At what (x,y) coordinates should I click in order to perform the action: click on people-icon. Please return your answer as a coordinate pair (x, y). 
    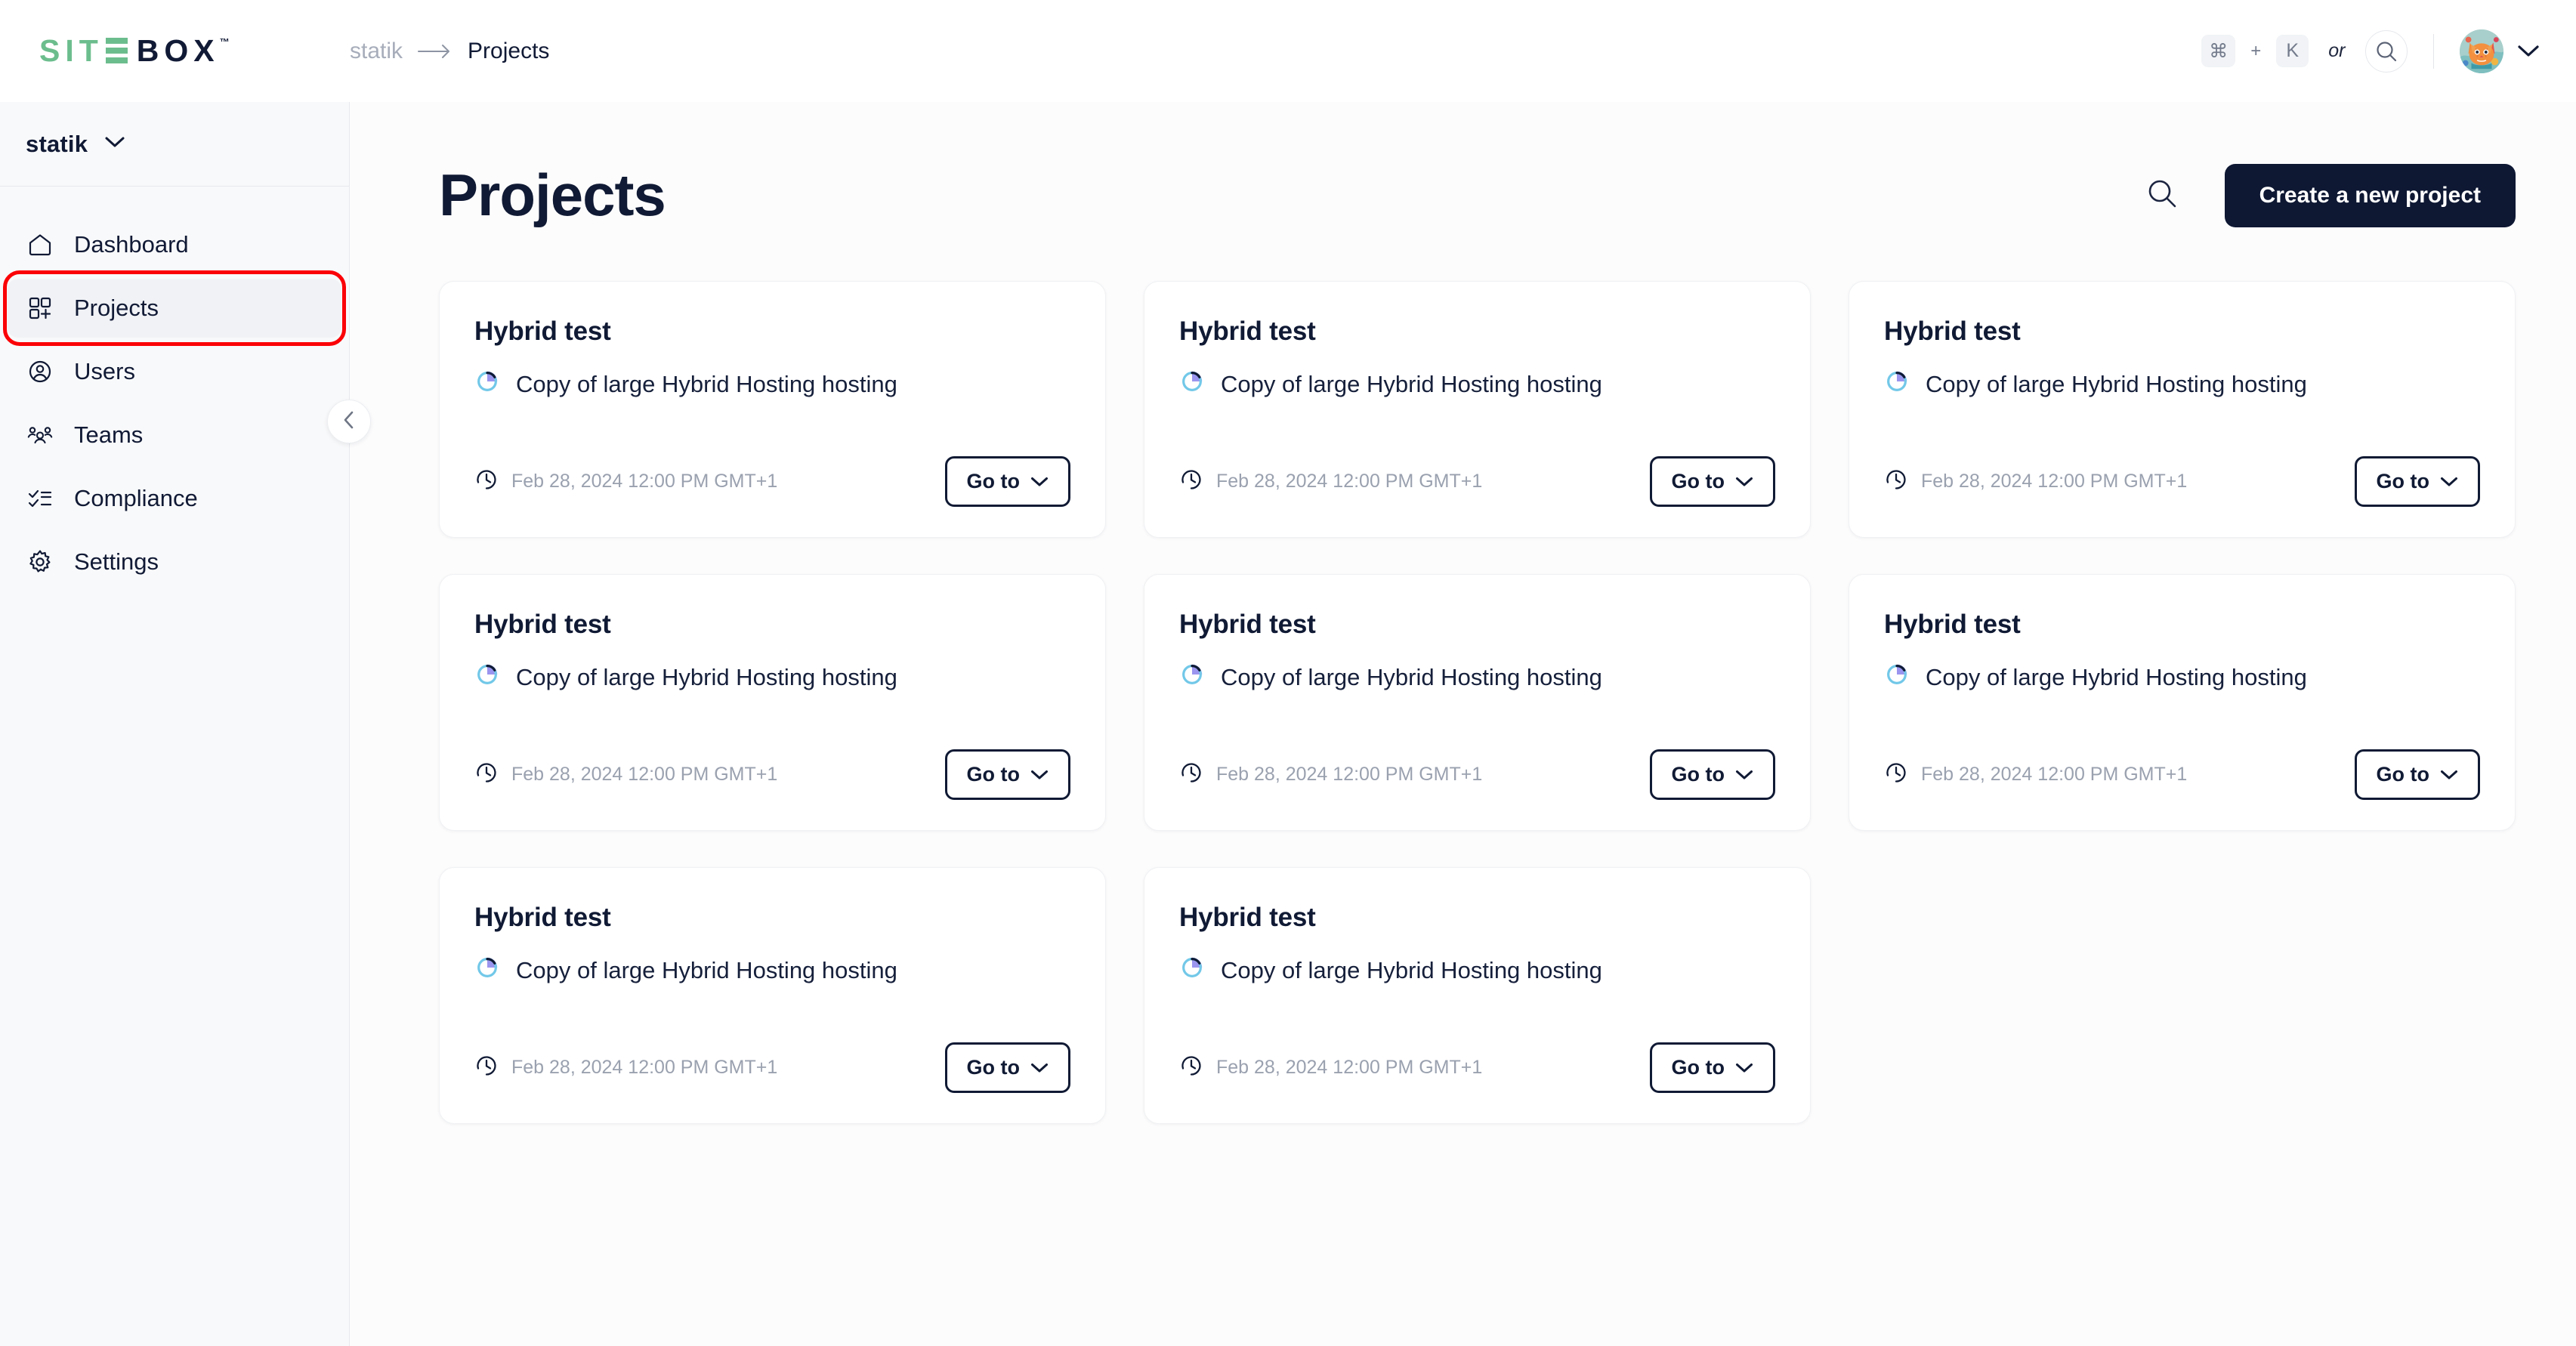
    Looking at the image, I should click on (40, 435).